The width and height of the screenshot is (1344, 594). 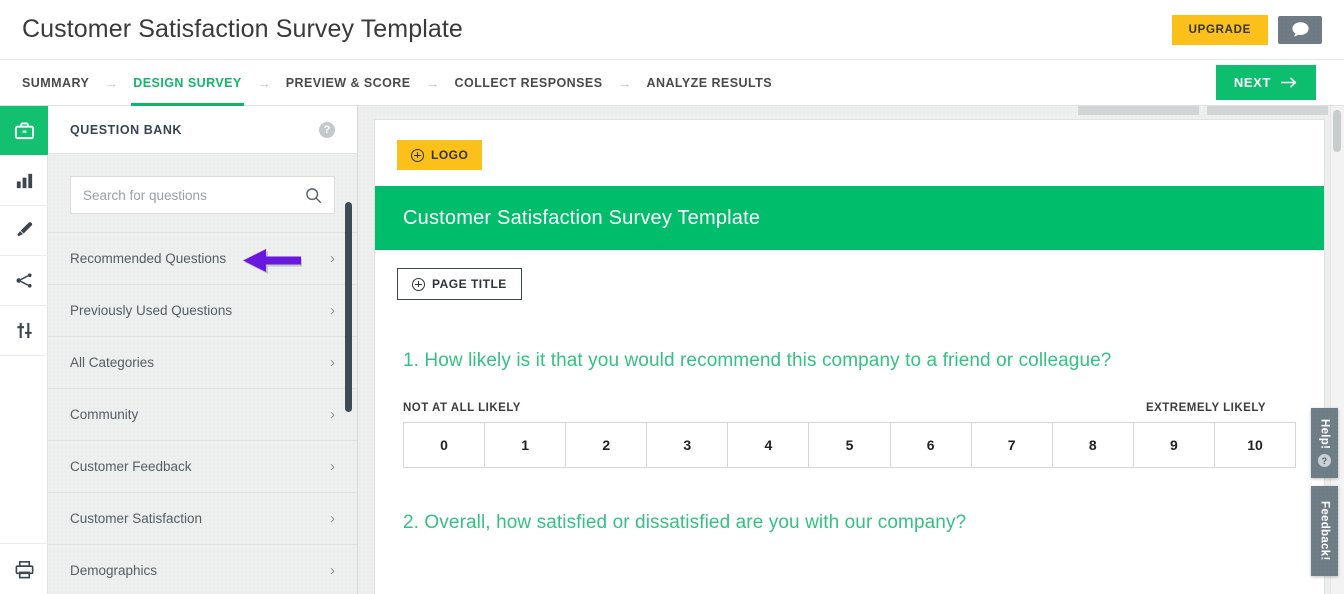 I want to click on nps-option-5: 5, so click(x=850, y=445).